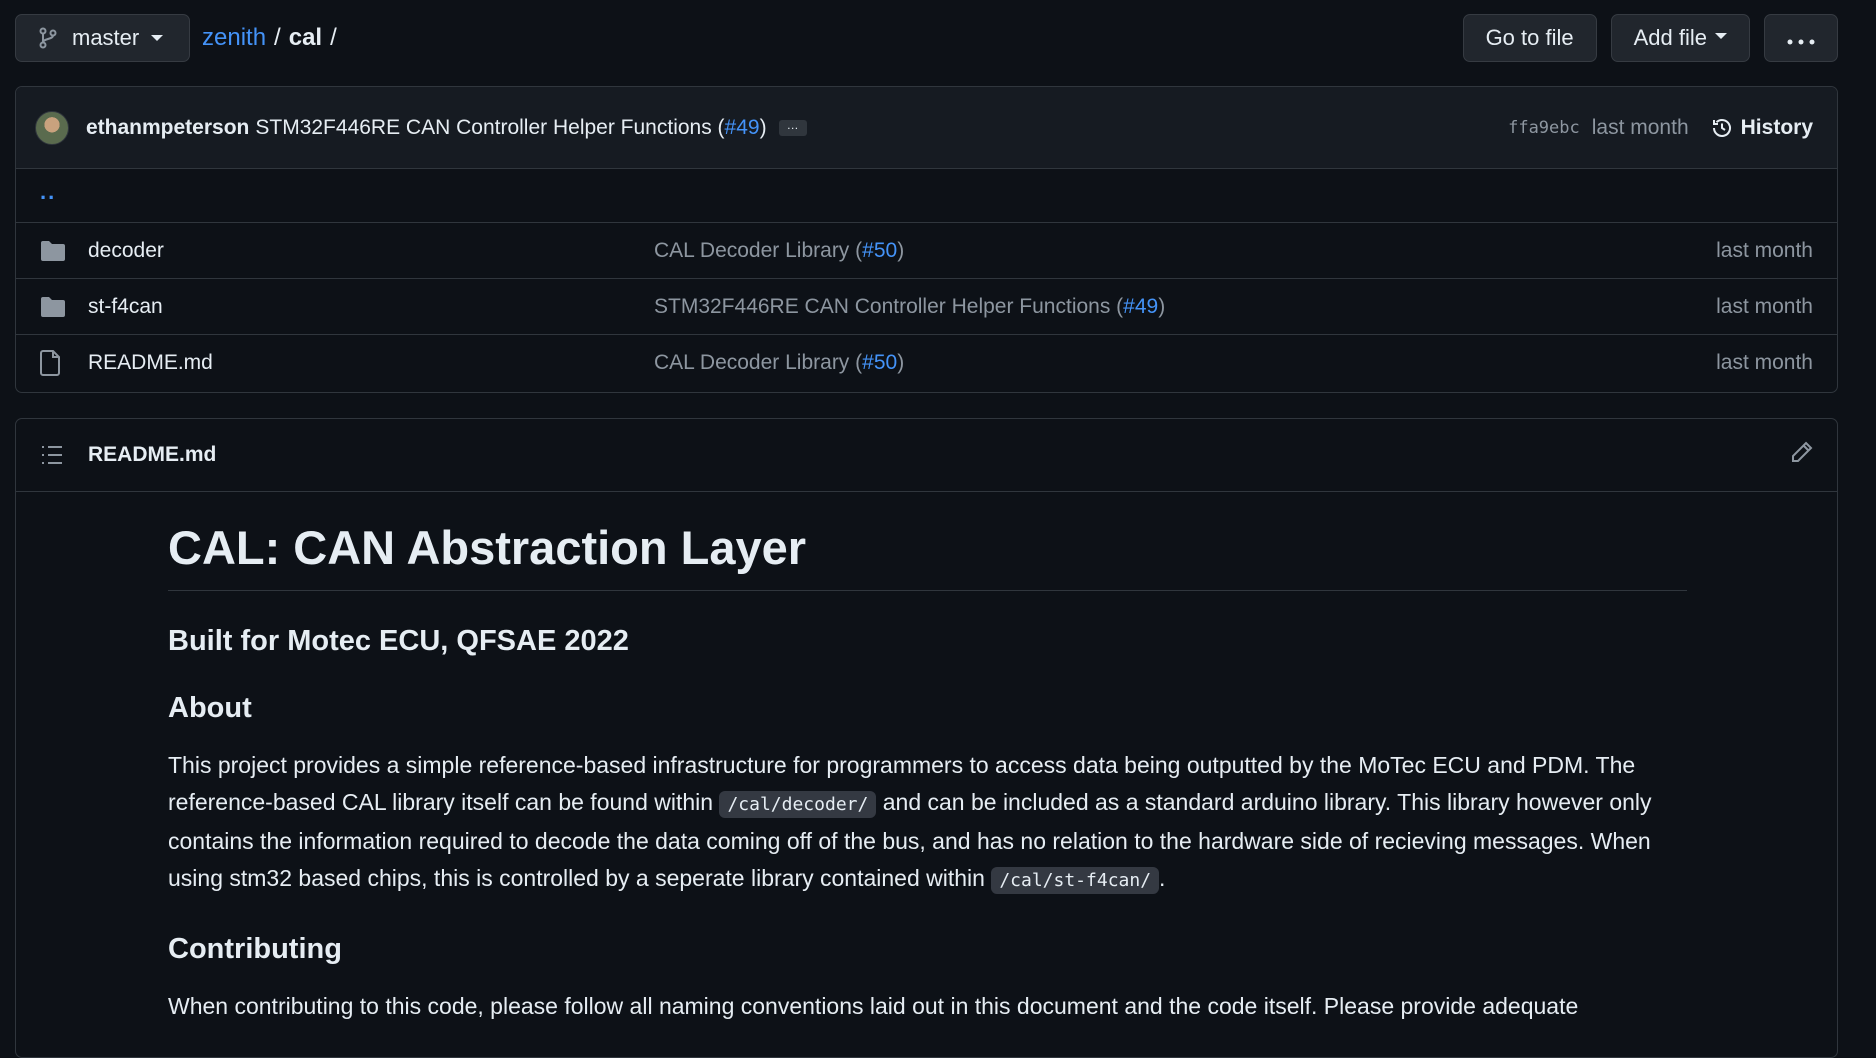 The height and width of the screenshot is (1058, 1876). I want to click on readme-header: README.md, so click(926, 455).